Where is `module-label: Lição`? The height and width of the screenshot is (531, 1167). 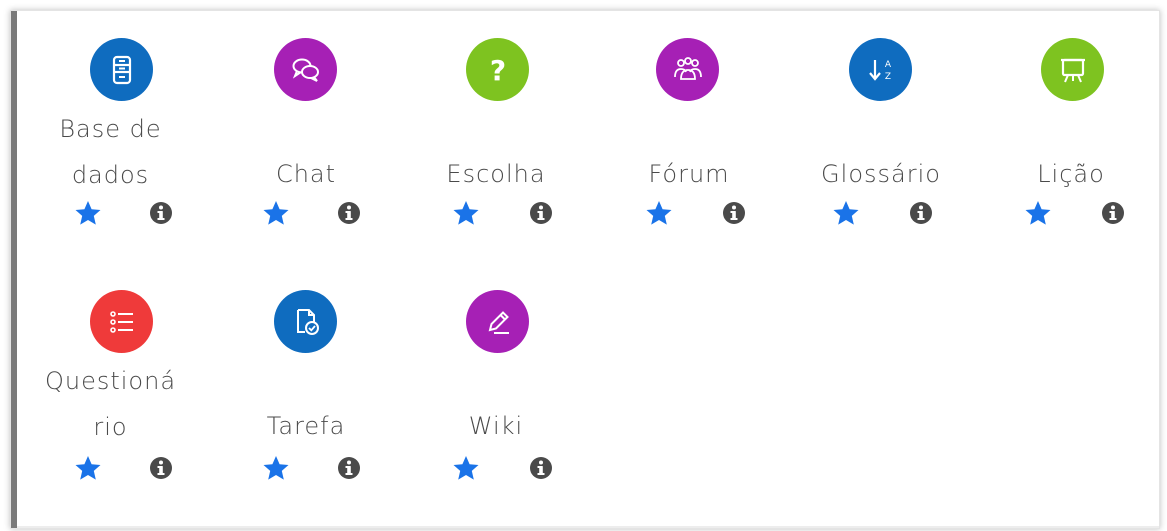 module-label: Lição is located at coordinates (1069, 174).